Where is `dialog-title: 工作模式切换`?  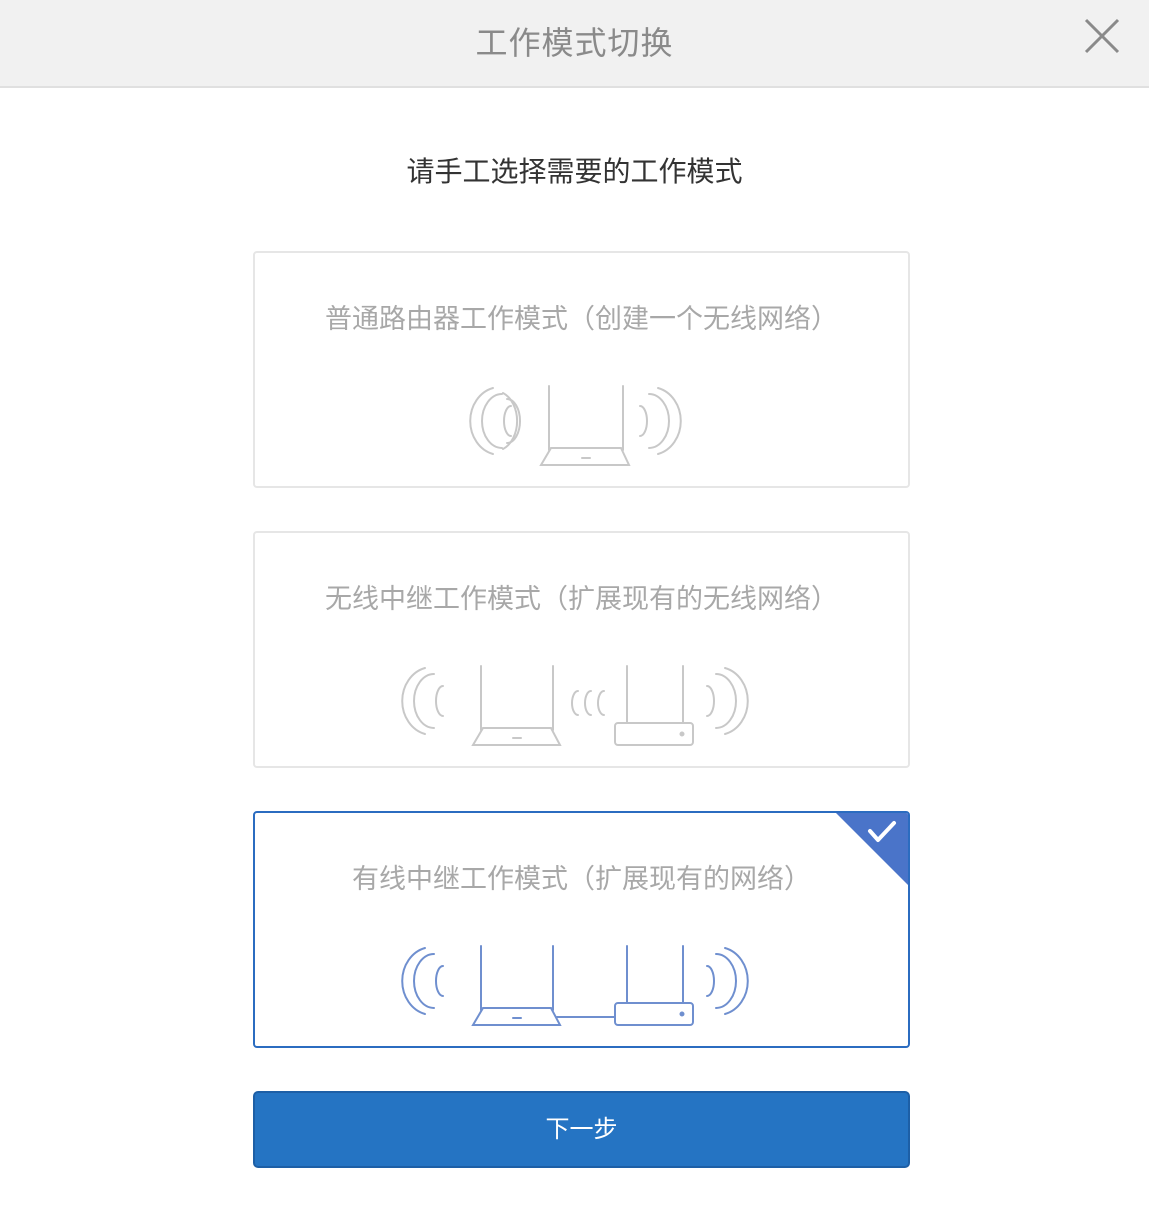
dialog-title: 工作模式切换 is located at coordinates (574, 43).